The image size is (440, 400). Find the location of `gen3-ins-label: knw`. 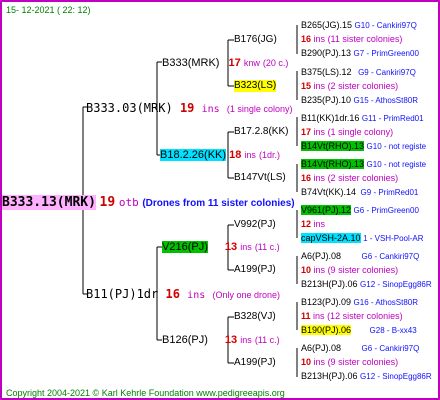

gen3-ins-label: knw is located at coordinates (251, 63).